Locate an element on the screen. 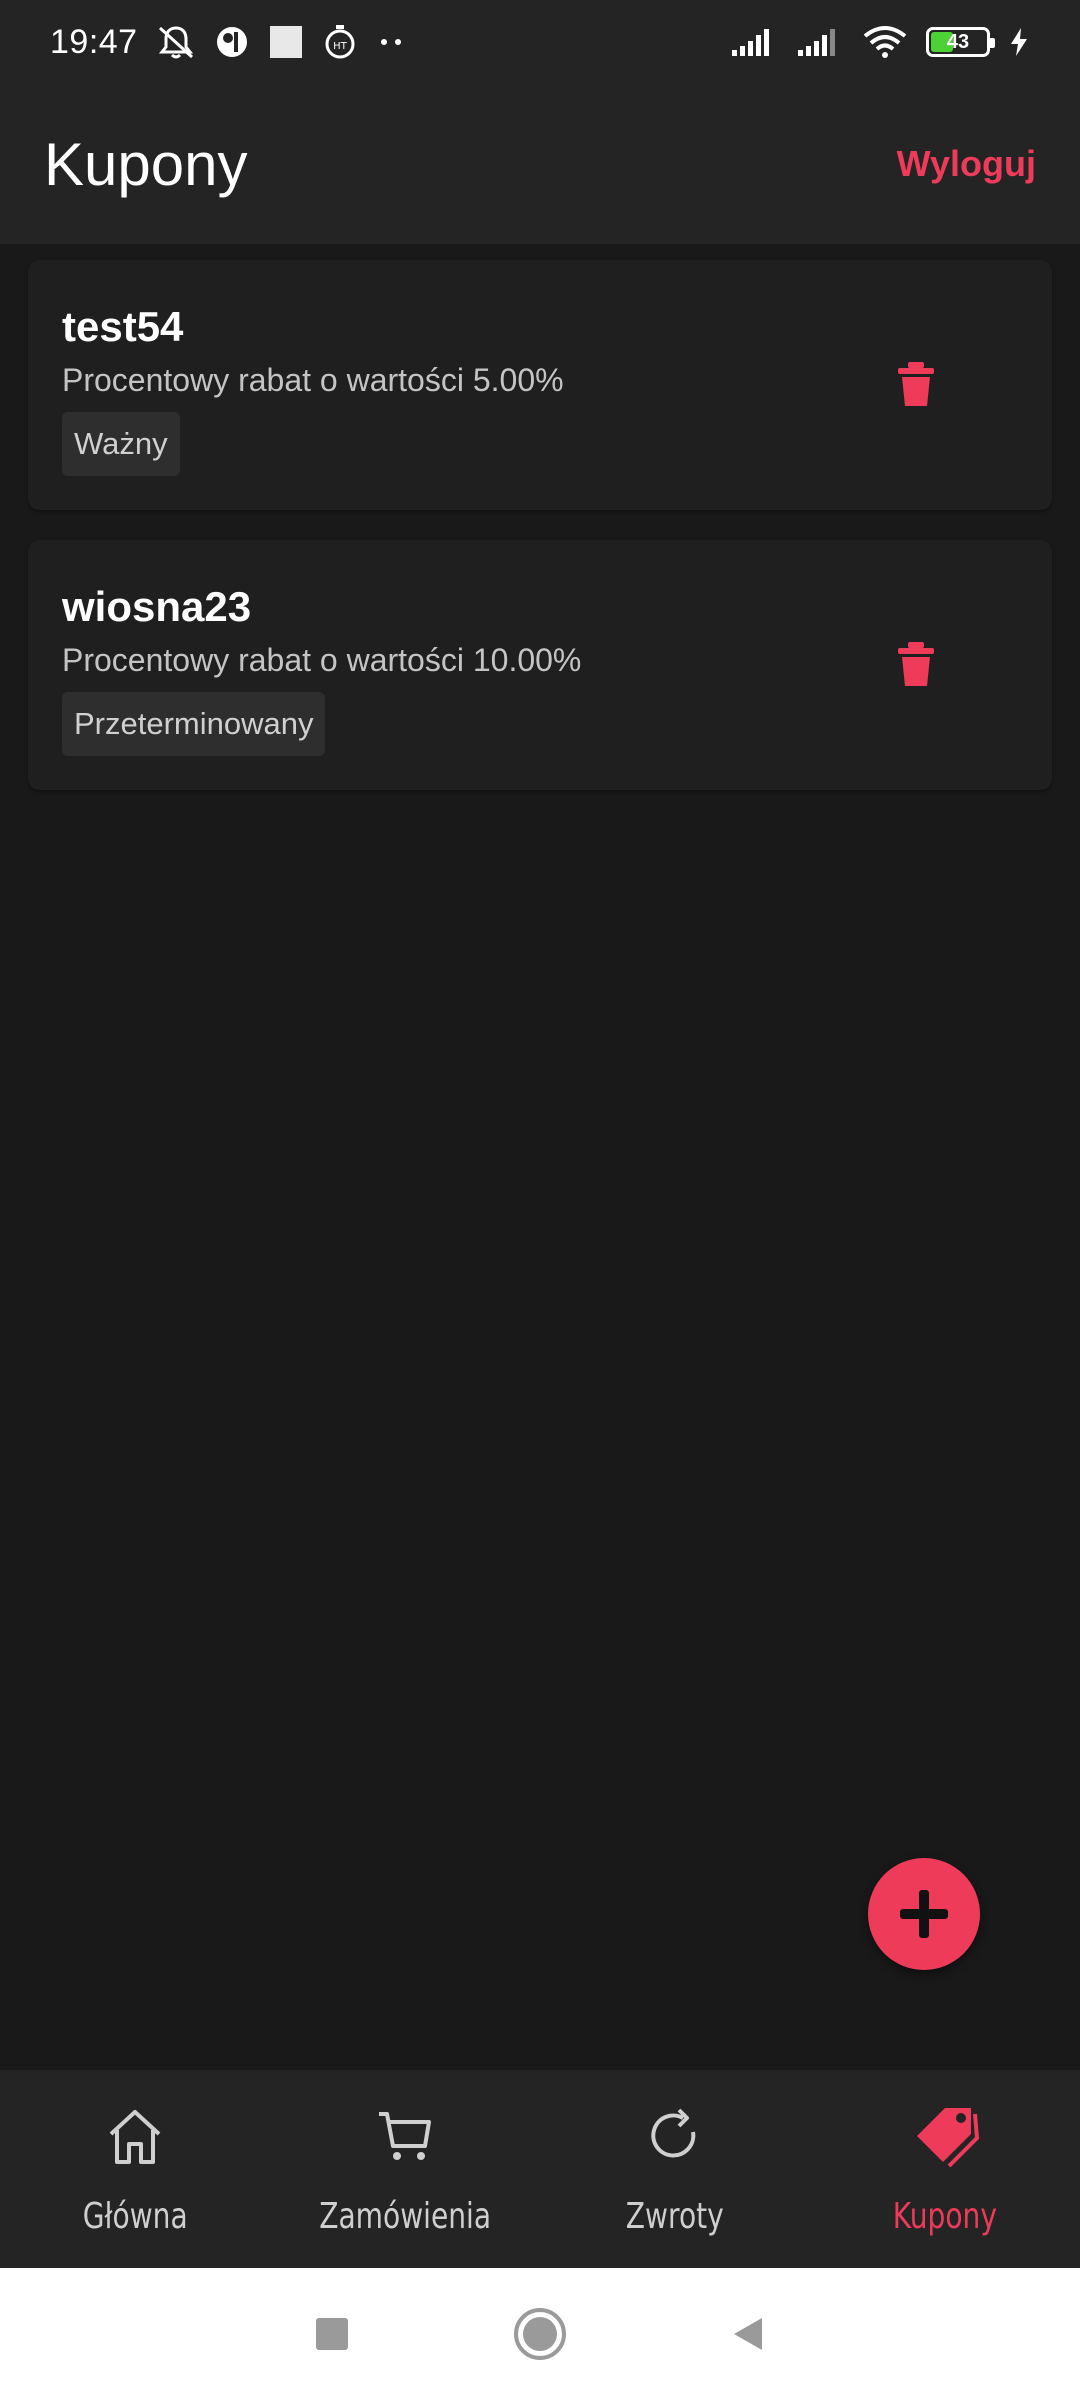 Image resolution: width=1080 pixels, height=2400 pixels. refresh-icon is located at coordinates (673, 2133).